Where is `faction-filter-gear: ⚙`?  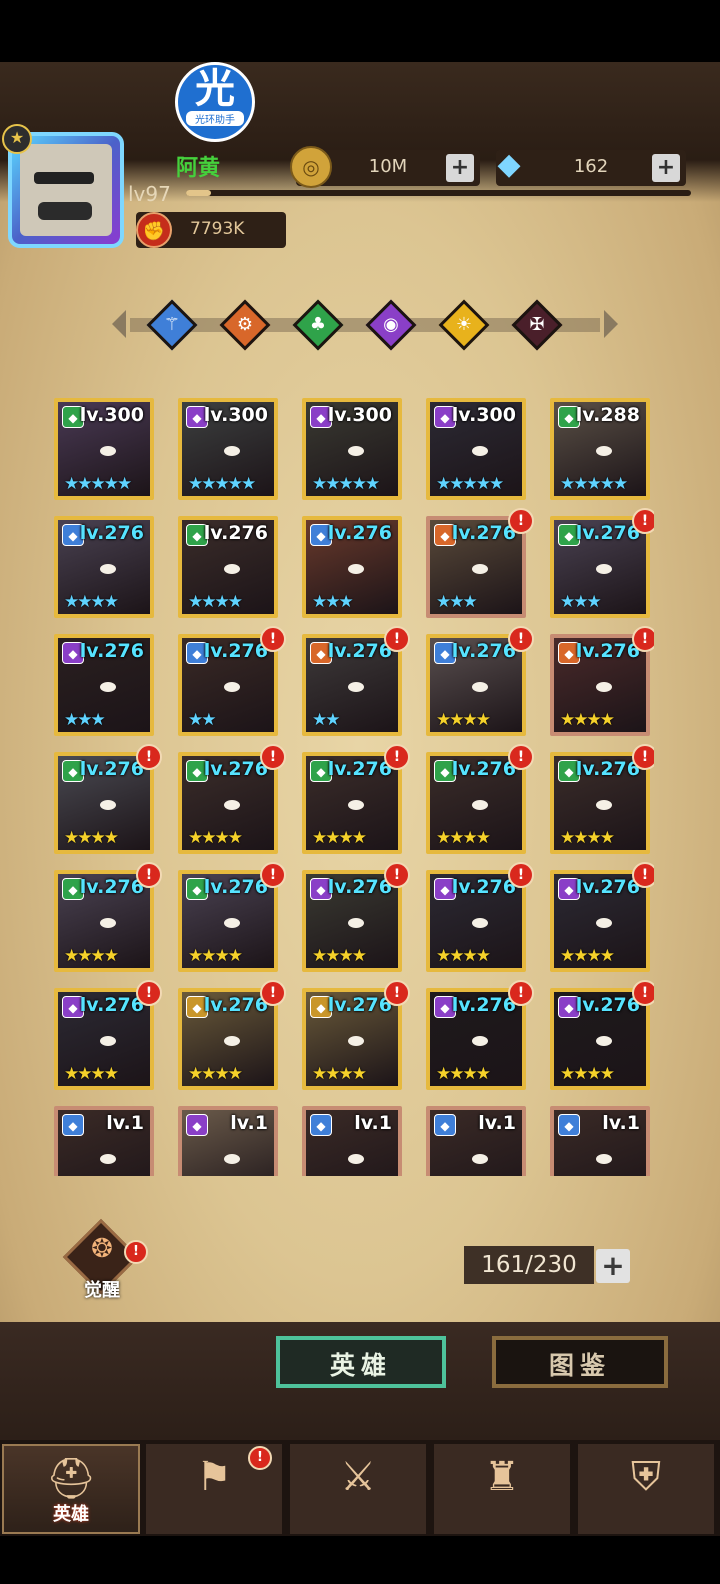 faction-filter-gear: ⚙ is located at coordinates (245, 325).